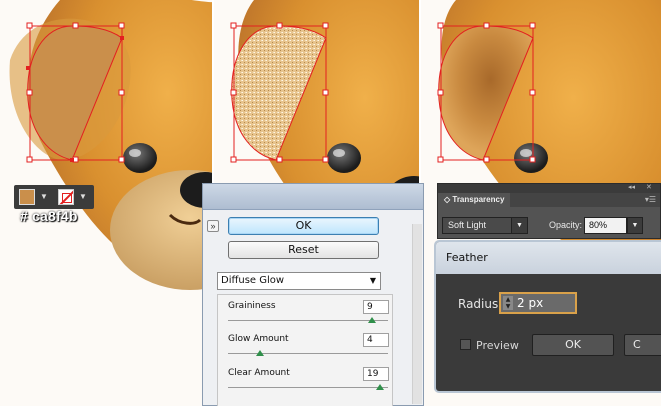 The height and width of the screenshot is (406, 661). What do you see at coordinates (54, 197) in the screenshot?
I see `color-swatch-widget: ▼ ▼` at bounding box center [54, 197].